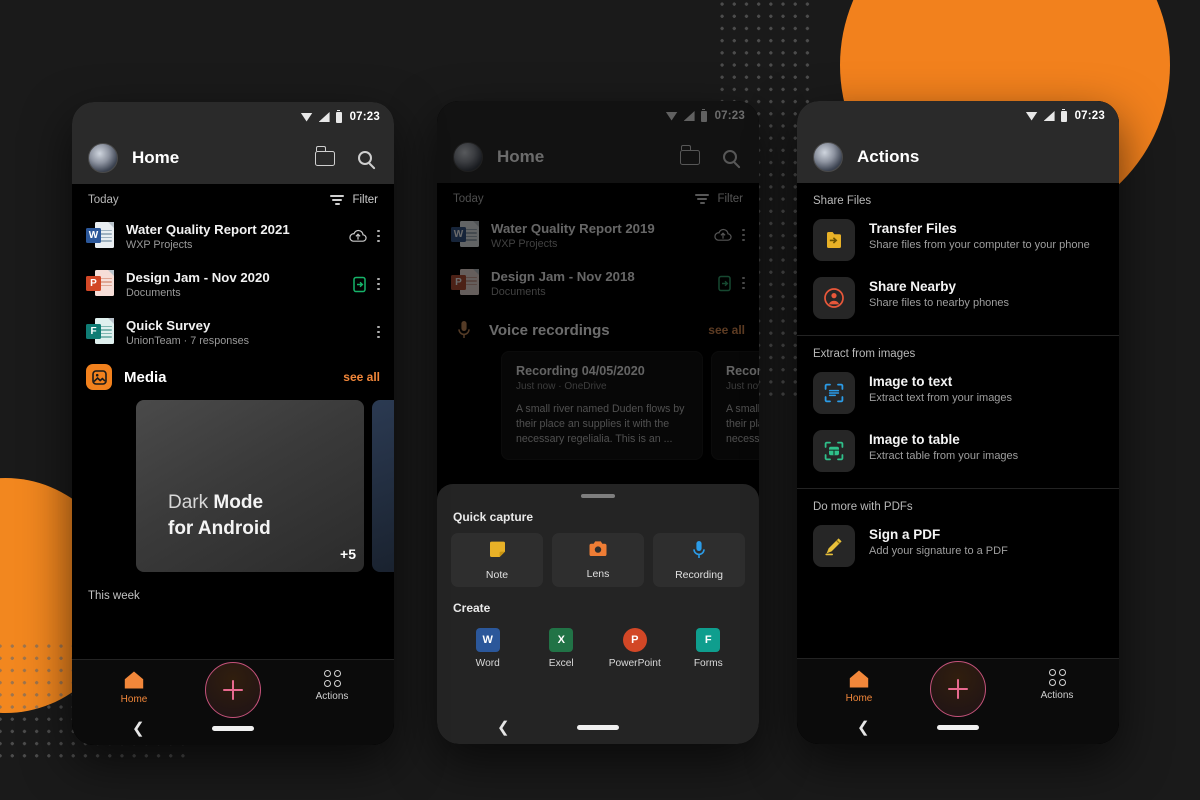  Describe the element at coordinates (859, 679) in the screenshot. I see `home-icon` at that location.